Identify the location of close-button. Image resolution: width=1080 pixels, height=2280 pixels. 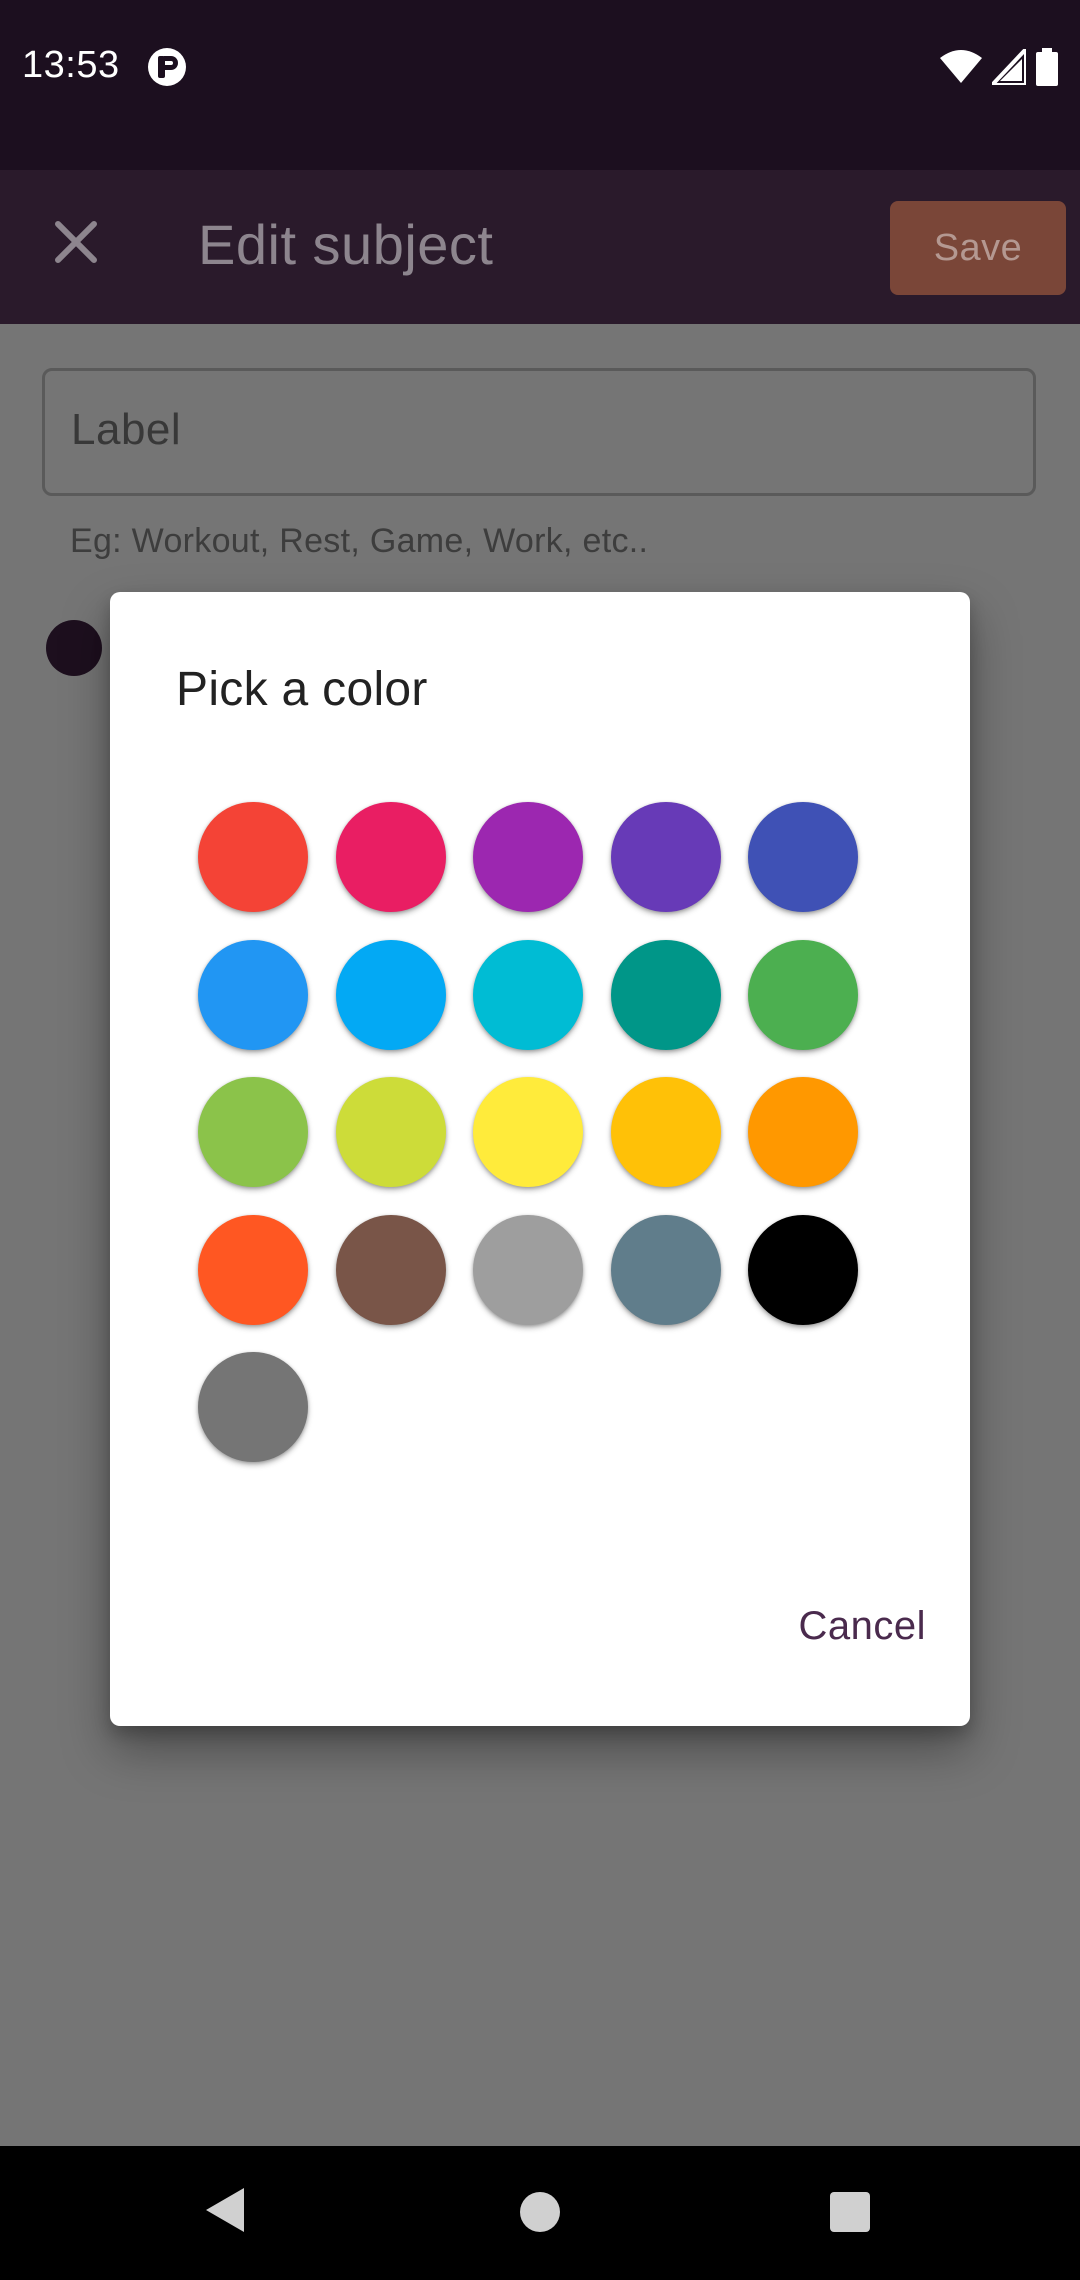
(76, 242).